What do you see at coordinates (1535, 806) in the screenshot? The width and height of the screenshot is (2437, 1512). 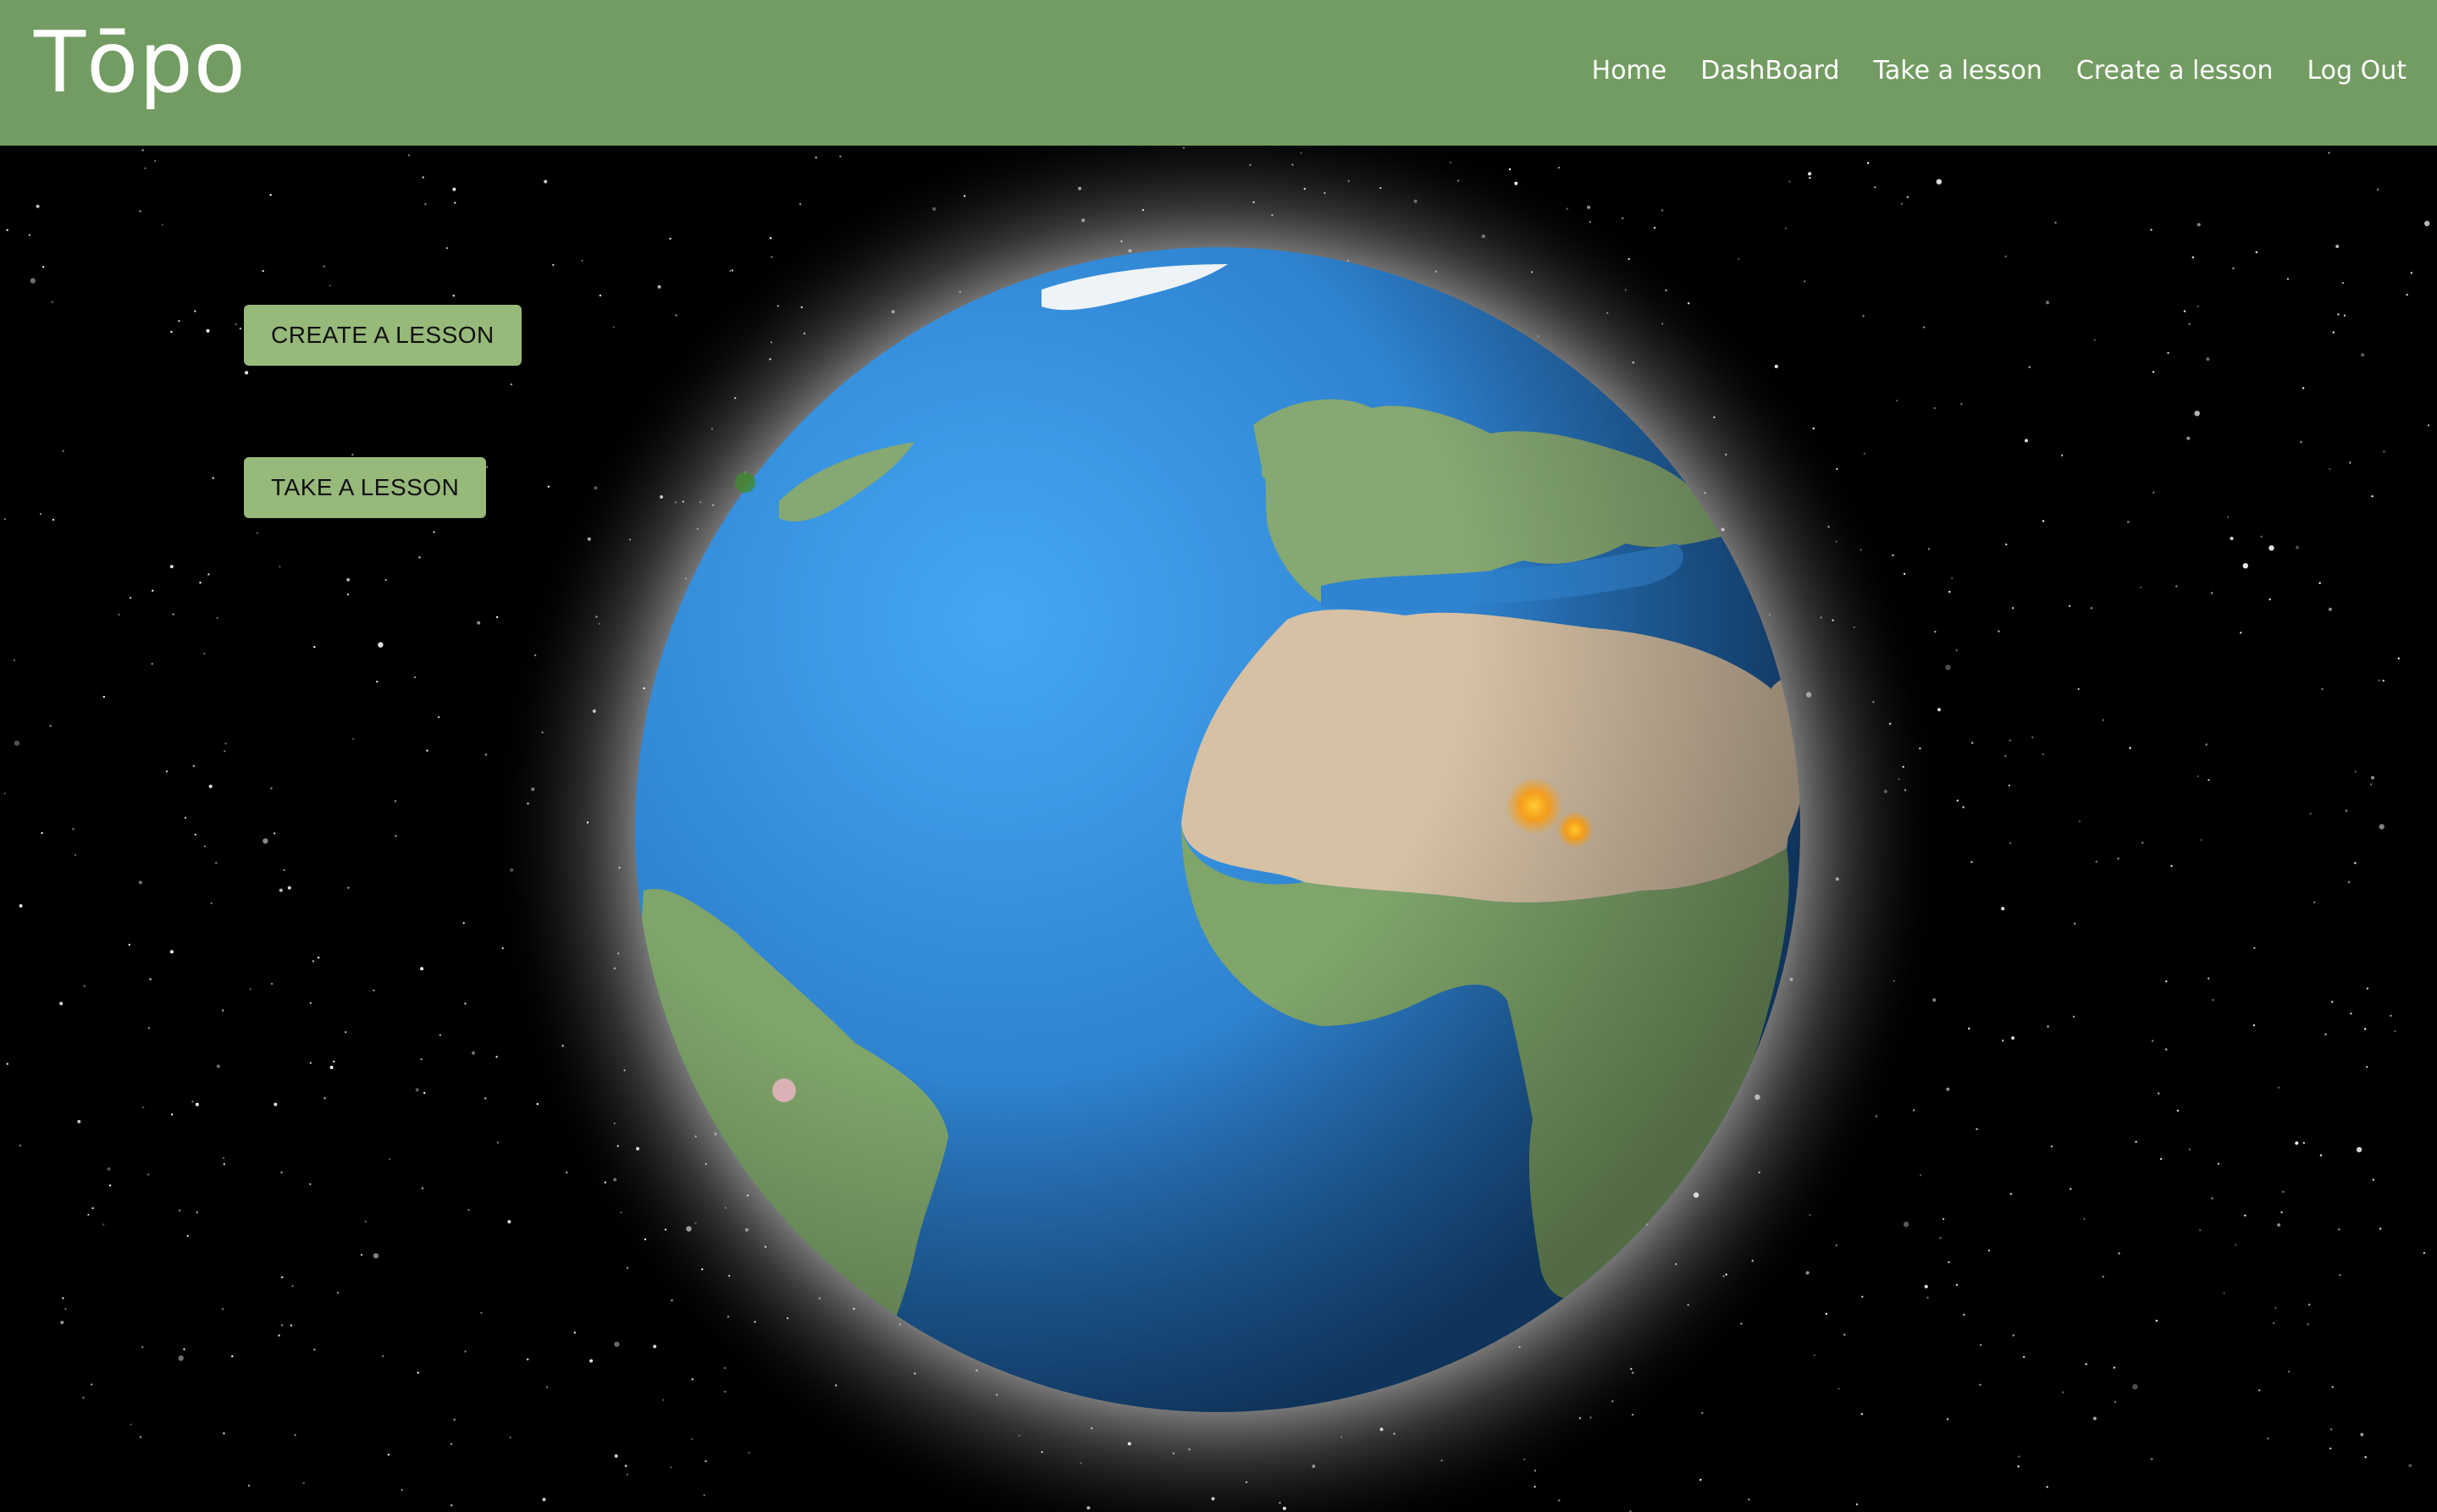 I see `lesson-marker-orange` at bounding box center [1535, 806].